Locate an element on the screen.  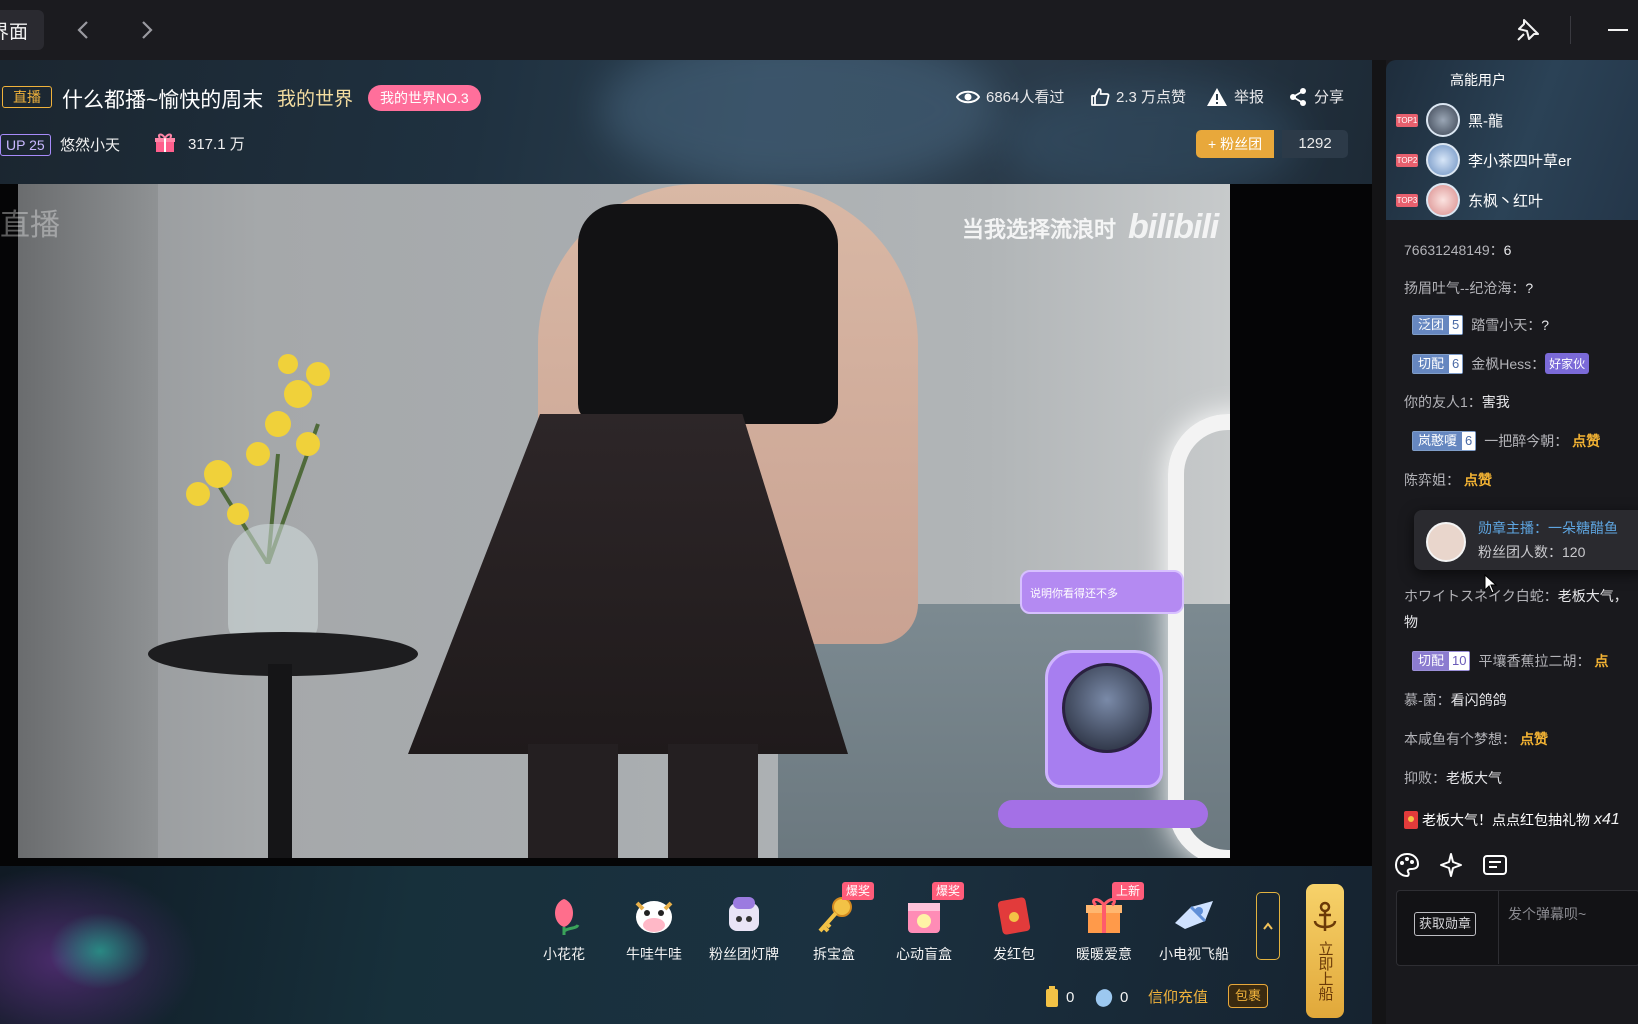
chat-message: 抑败： 老板大气 is located at coordinates (1453, 778).